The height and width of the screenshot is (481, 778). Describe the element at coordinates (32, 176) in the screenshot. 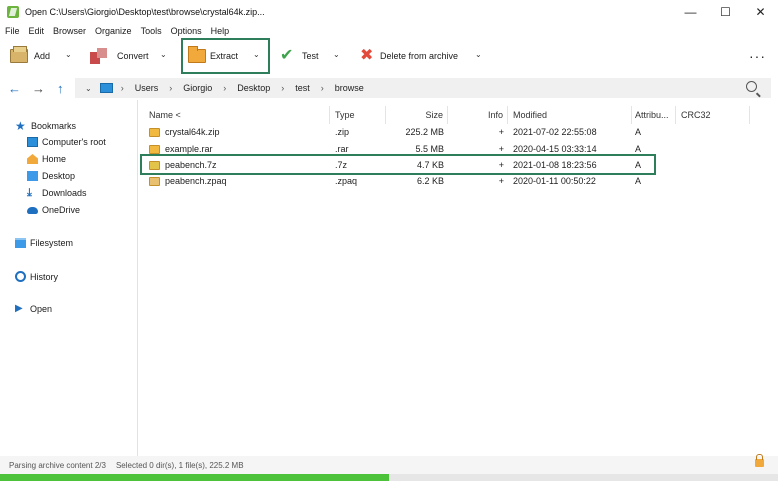

I see `desktop-icon` at that location.